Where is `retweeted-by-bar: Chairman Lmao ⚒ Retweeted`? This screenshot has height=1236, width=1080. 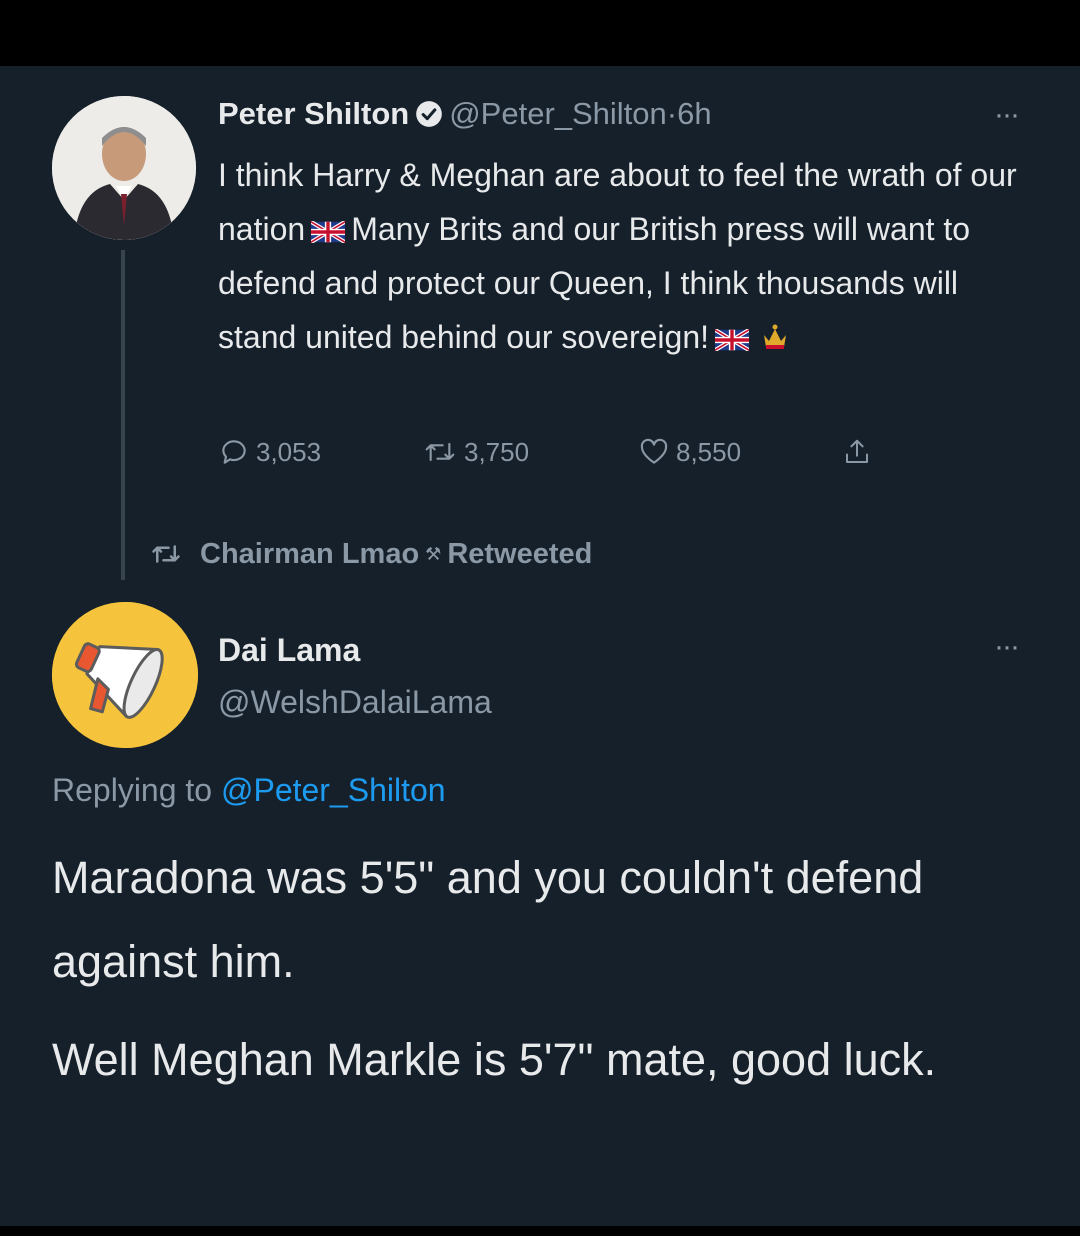 retweeted-by-bar: Chairman Lmao ⚒ Retweeted is located at coordinates (369, 554).